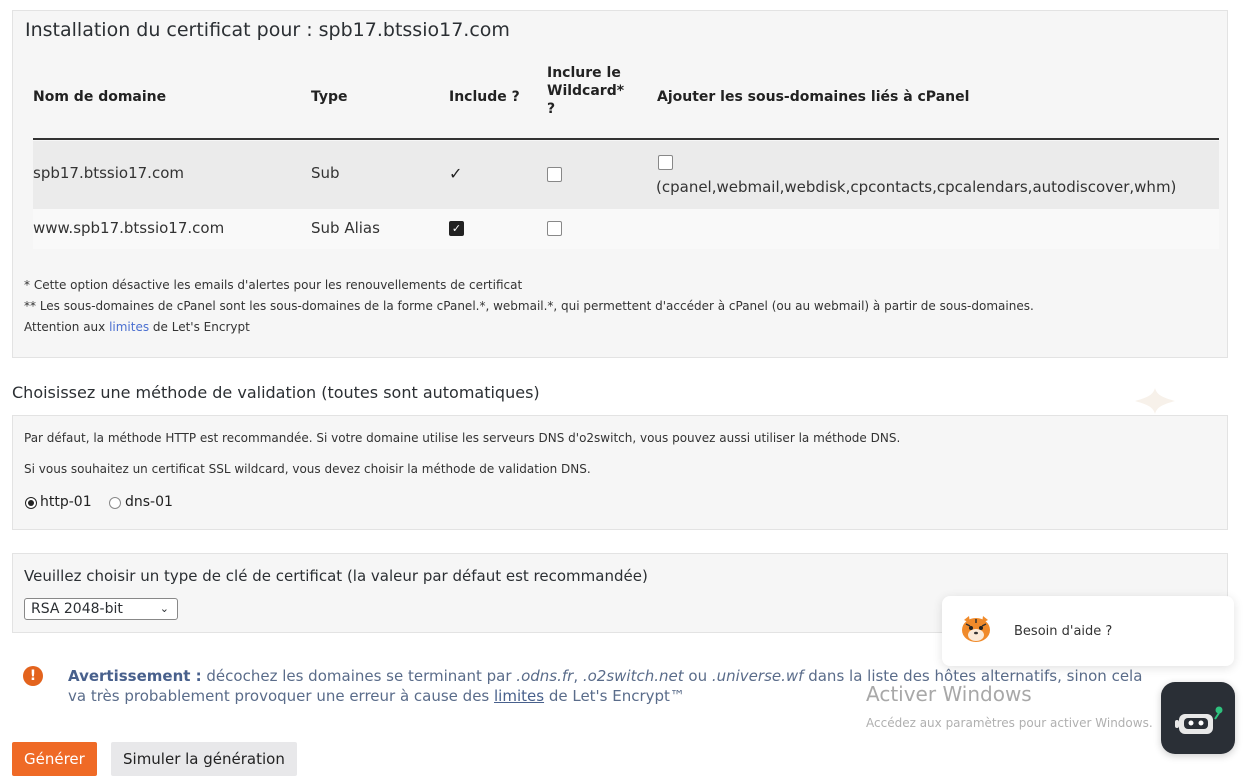 The height and width of the screenshot is (776, 1257). What do you see at coordinates (199, 327) in the screenshot?
I see `note-limits-post: de Let's Encrypt` at bounding box center [199, 327].